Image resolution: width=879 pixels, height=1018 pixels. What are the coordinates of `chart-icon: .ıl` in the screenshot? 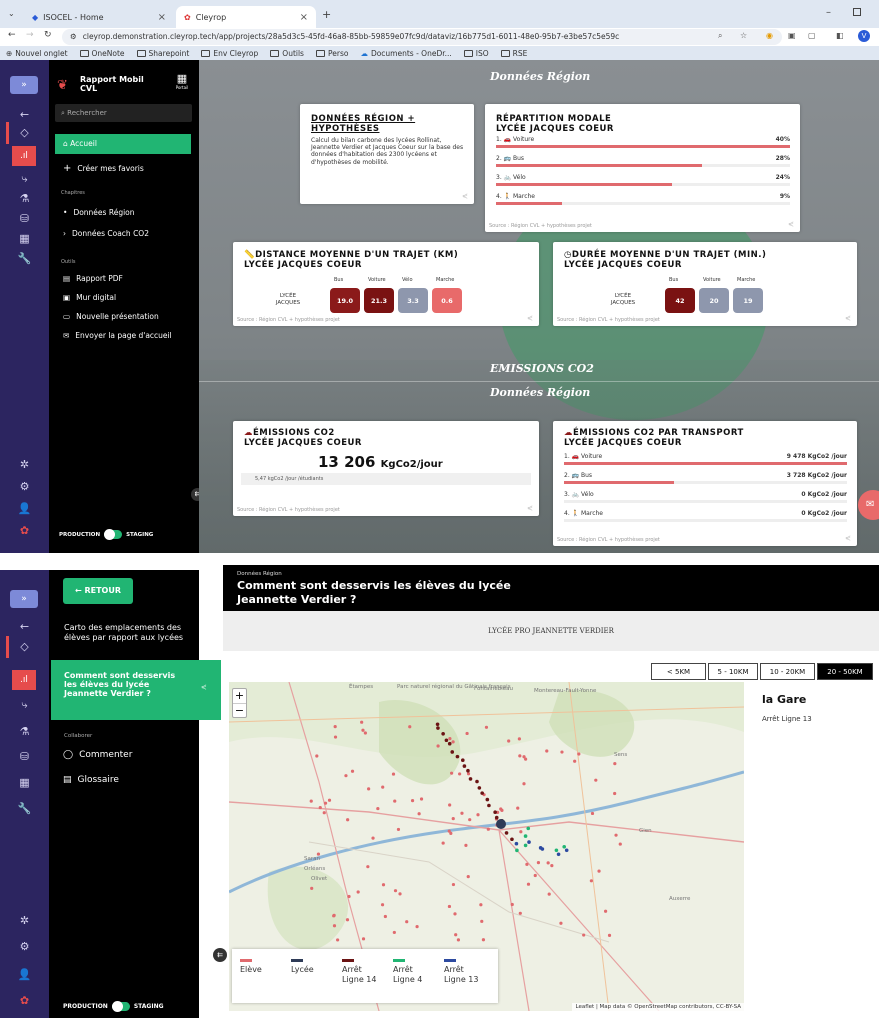 It's located at (24, 156).